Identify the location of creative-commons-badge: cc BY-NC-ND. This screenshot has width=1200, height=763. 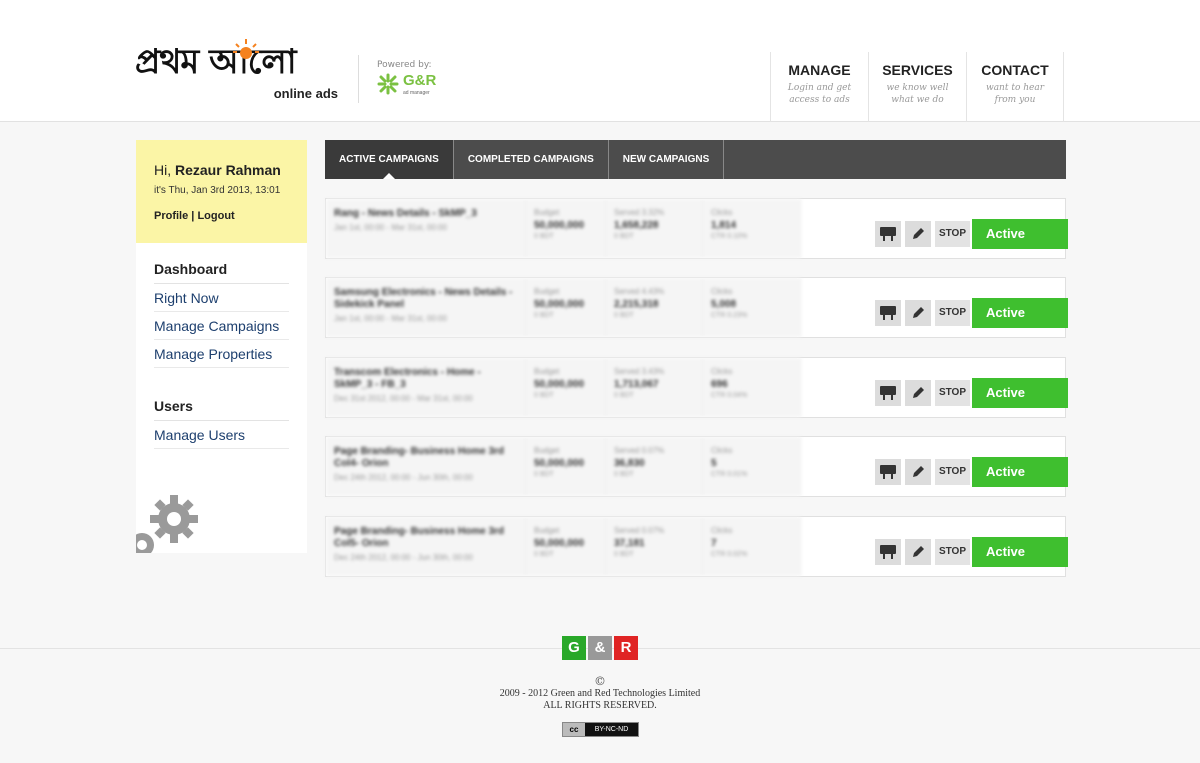
(600, 729).